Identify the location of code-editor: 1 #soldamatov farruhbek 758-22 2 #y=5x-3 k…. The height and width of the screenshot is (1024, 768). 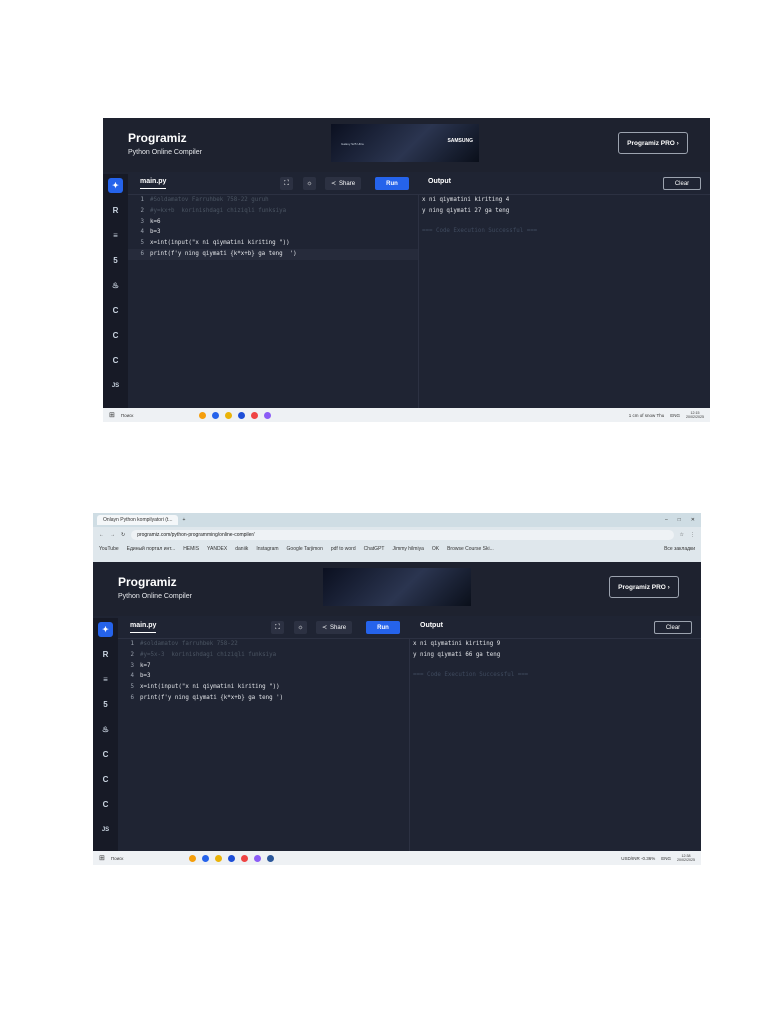
(264, 745).